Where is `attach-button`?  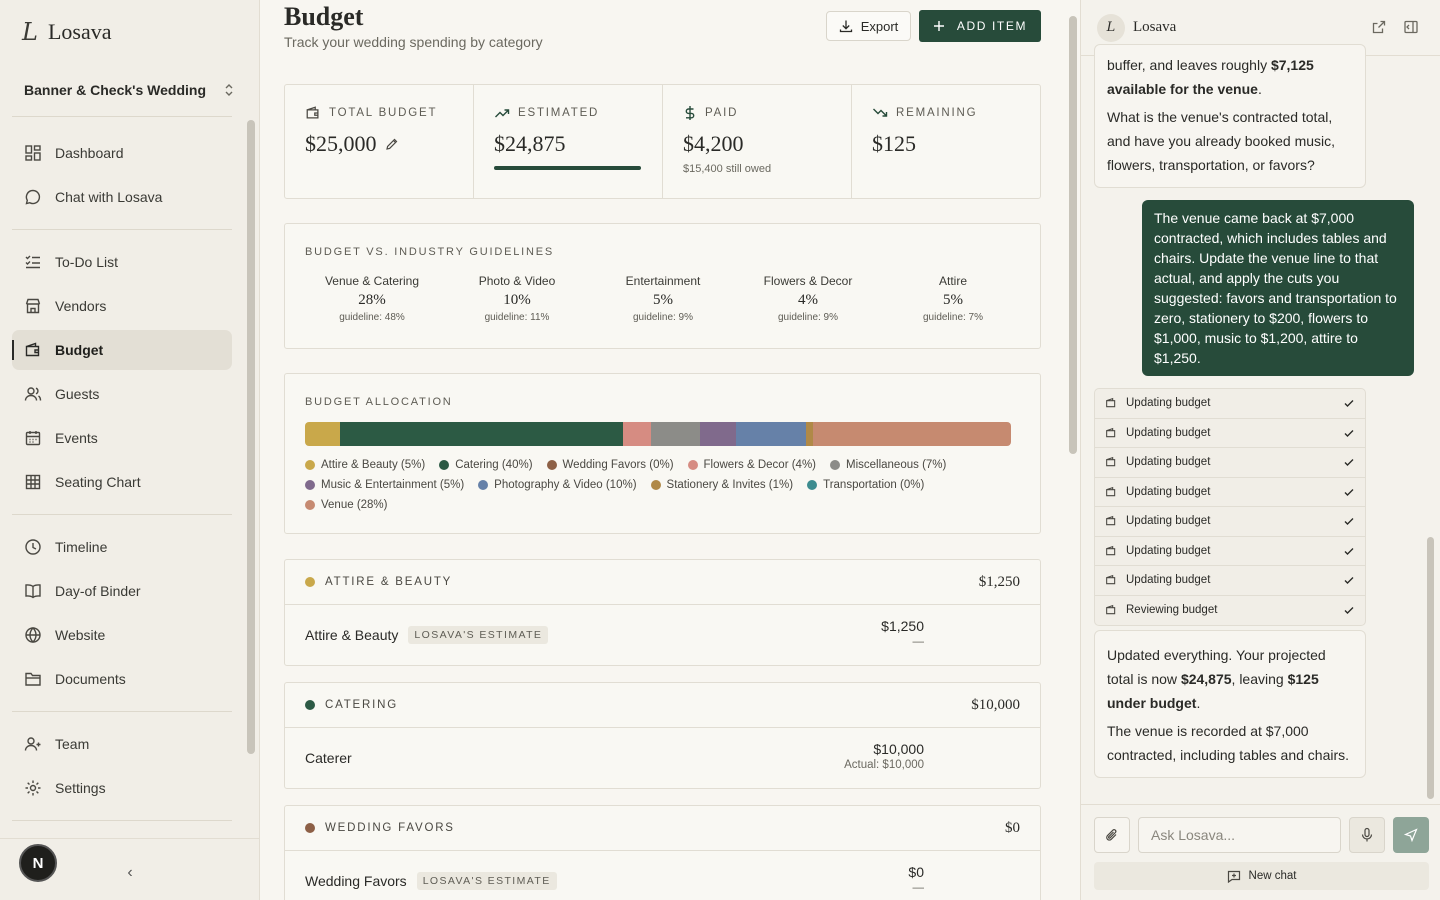
attach-button is located at coordinates (1112, 835).